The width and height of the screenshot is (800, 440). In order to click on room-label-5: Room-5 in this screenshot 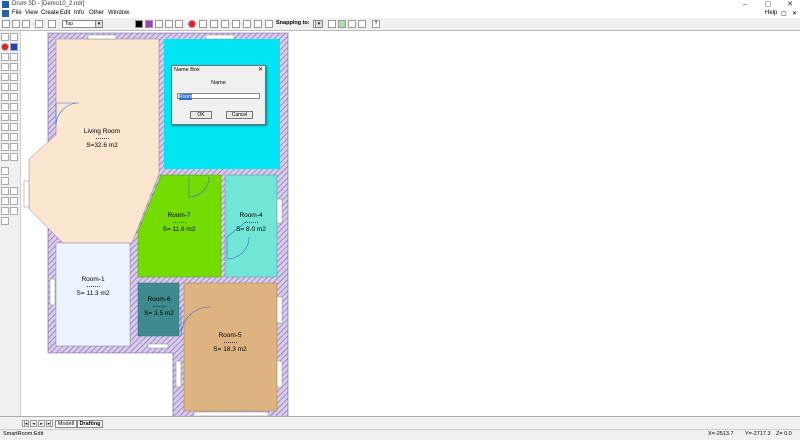, I will do `click(230, 335)`.